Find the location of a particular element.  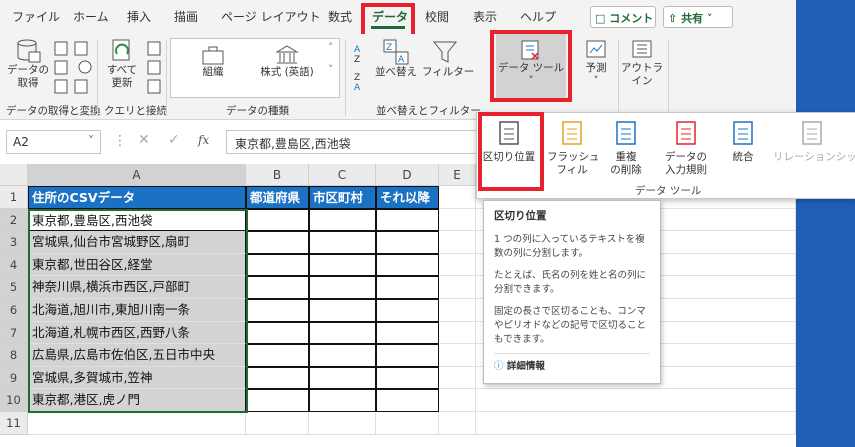

column-header-e: E is located at coordinates (457, 175).